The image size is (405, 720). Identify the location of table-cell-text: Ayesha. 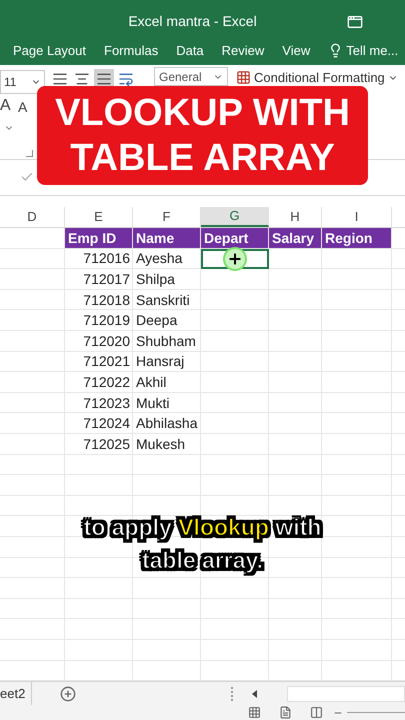
(159, 258).